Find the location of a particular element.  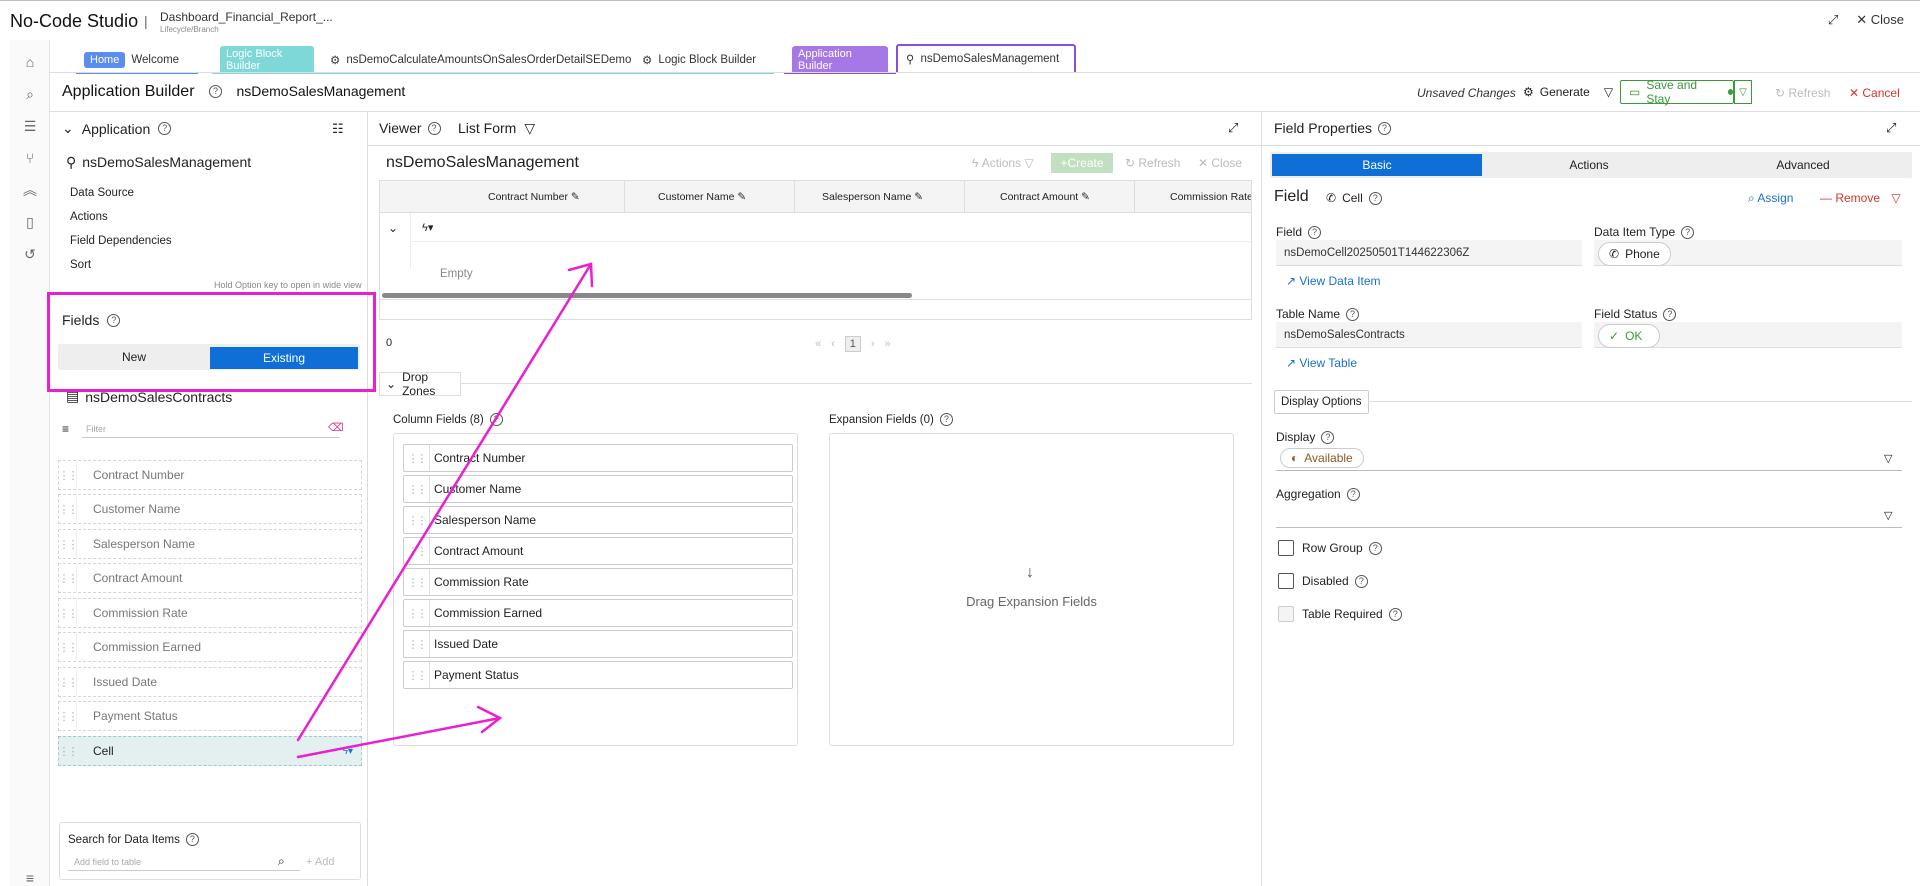

menu-data-source: Data Source is located at coordinates (102, 193).